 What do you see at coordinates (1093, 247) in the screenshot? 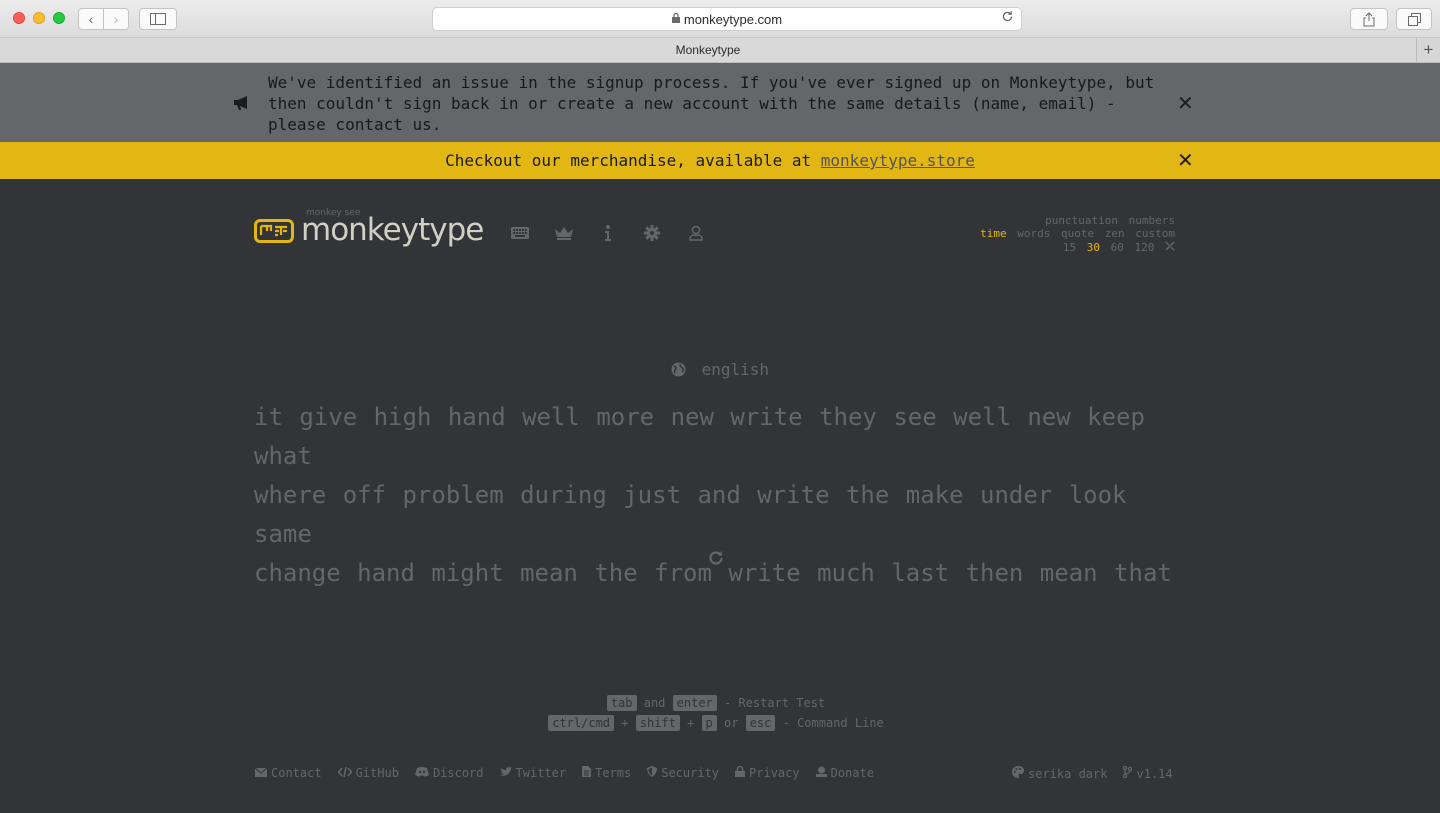
I see `time-30: 30` at bounding box center [1093, 247].